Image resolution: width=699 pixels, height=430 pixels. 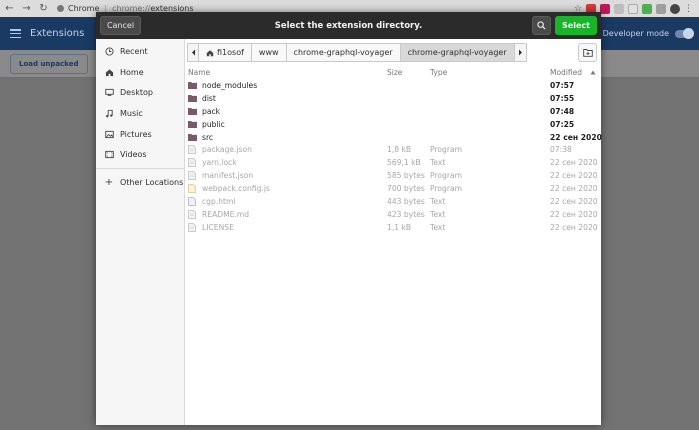 I want to click on extension-icon-puzzle, so click(x=661, y=8).